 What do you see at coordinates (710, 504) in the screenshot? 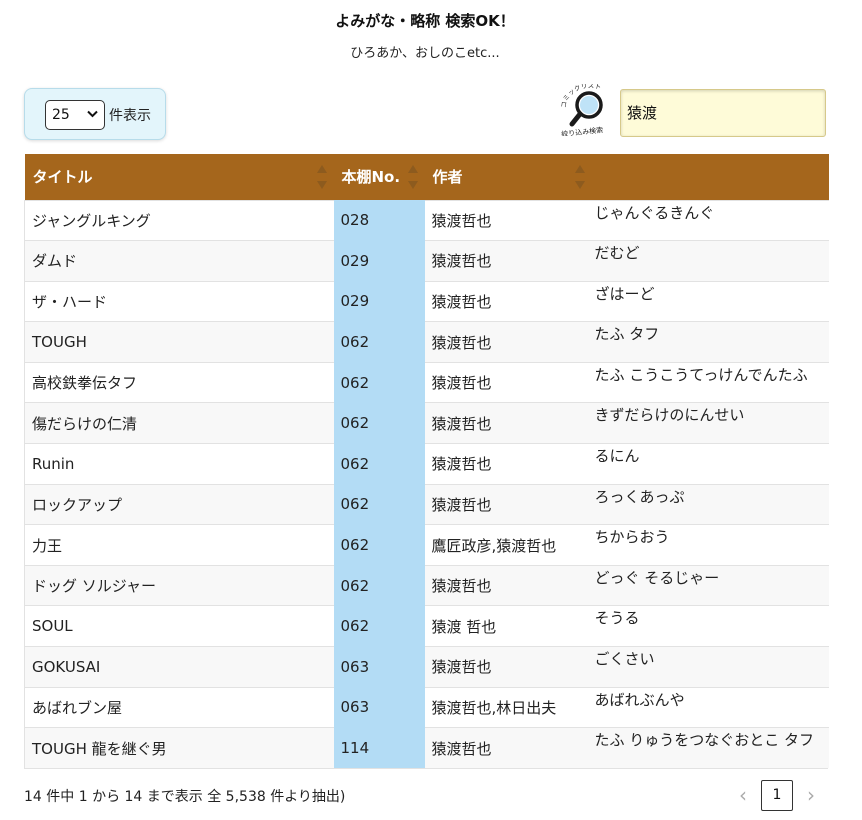
I see `cell-reading: ろっくあっぷ` at bounding box center [710, 504].